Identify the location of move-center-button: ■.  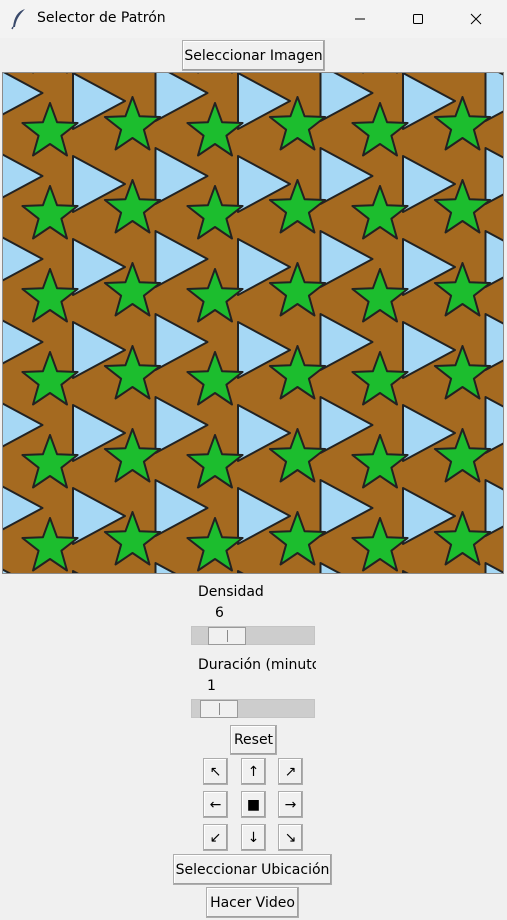
(253, 804).